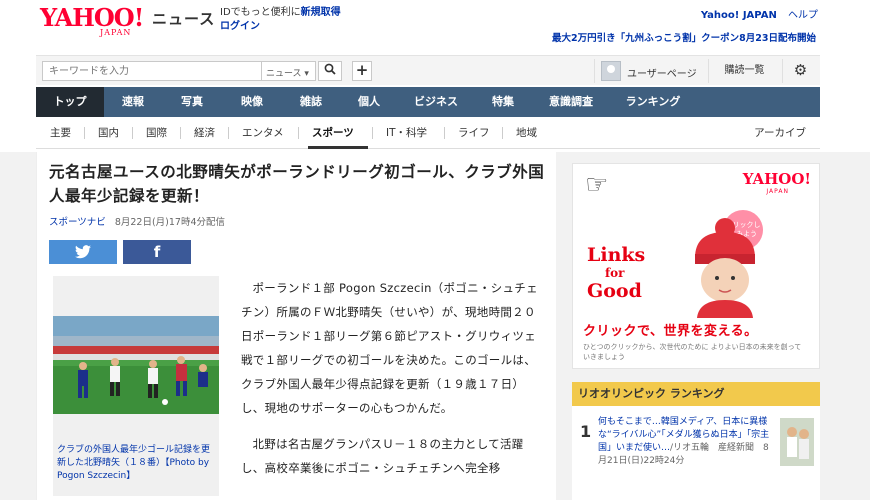  Describe the element at coordinates (662, 74) in the screenshot. I see `user-page-label: ユーザーページ` at that location.